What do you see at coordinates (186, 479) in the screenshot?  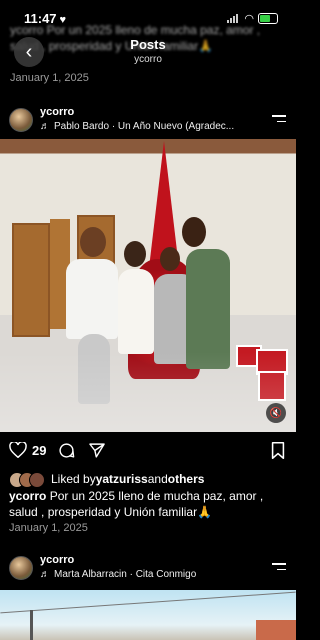 I see `liked-others: others` at bounding box center [186, 479].